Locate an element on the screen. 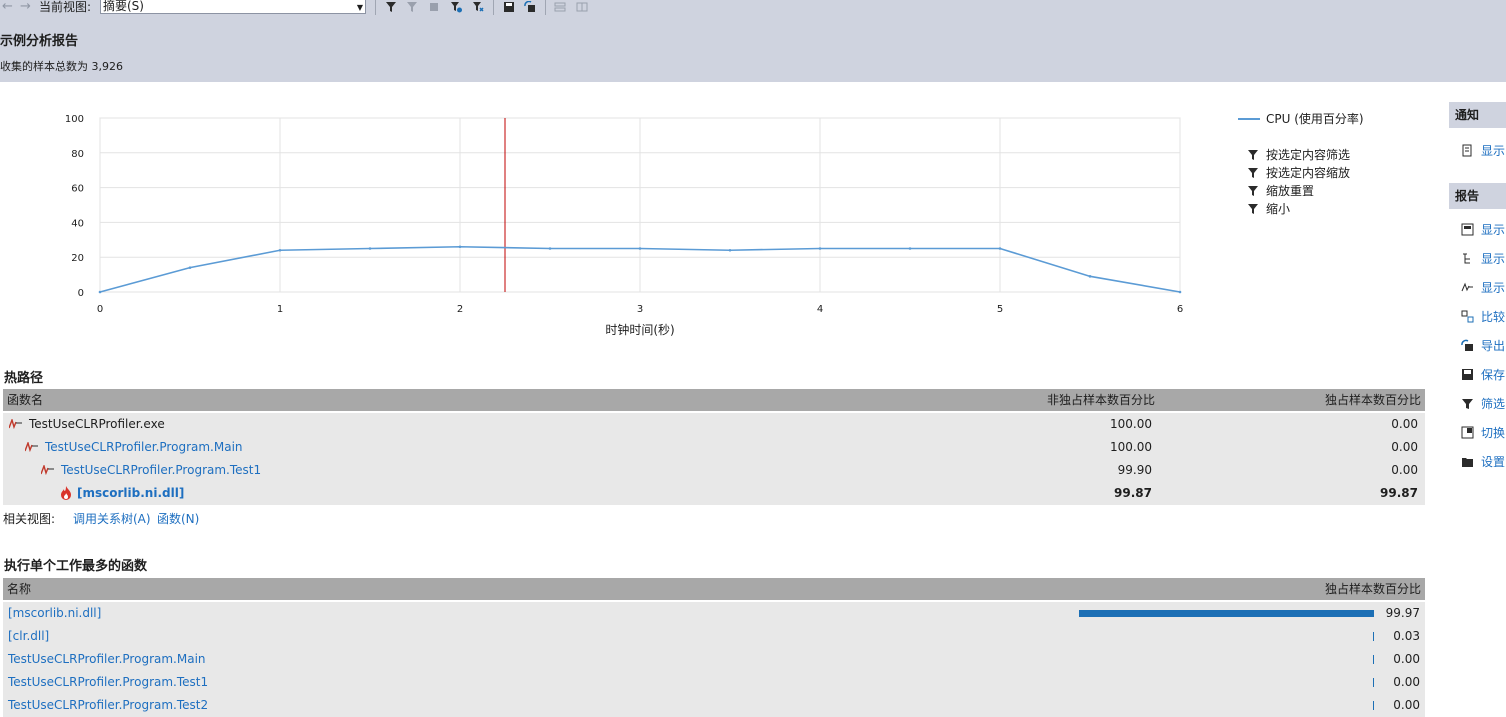 The width and height of the screenshot is (1506, 717). folder-settings-icon is located at coordinates (1467, 462).